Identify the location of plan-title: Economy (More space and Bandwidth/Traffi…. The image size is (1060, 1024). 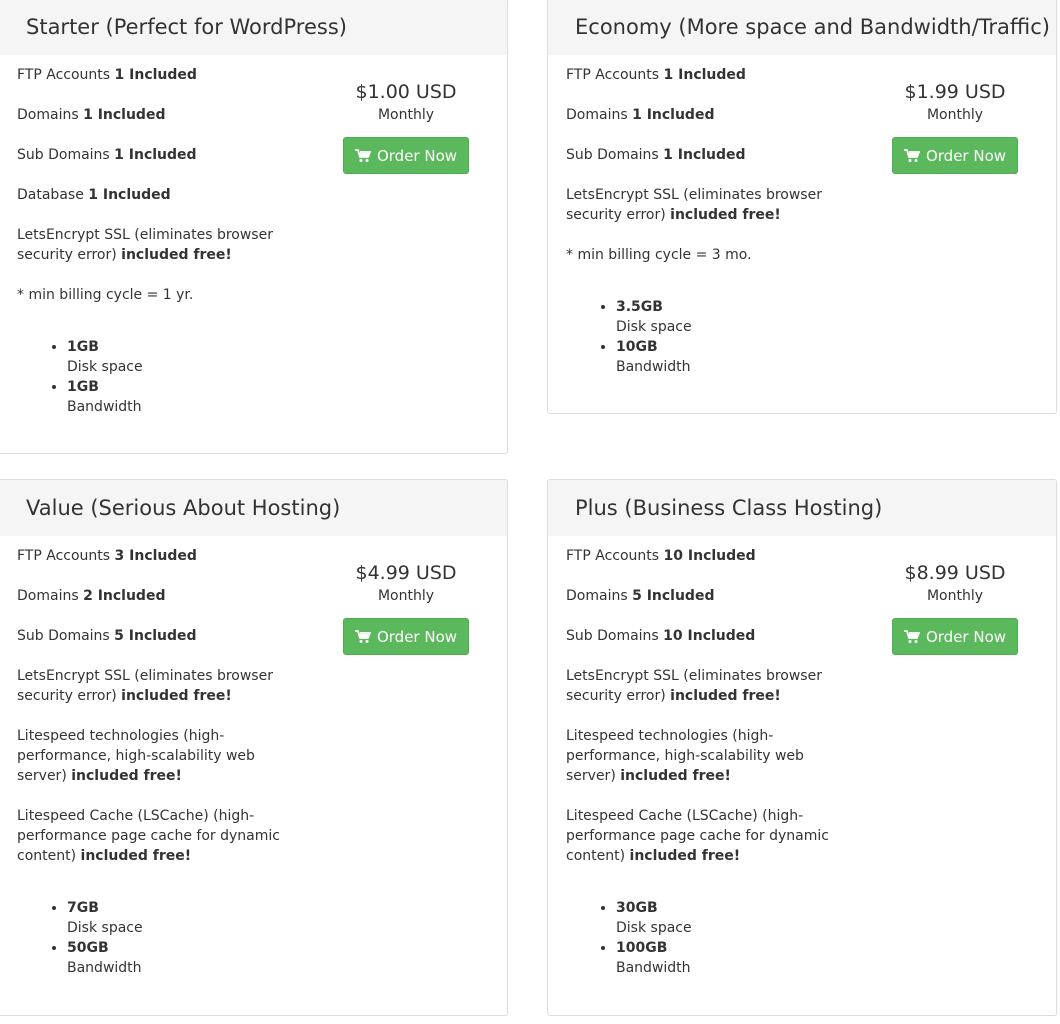
(802, 27).